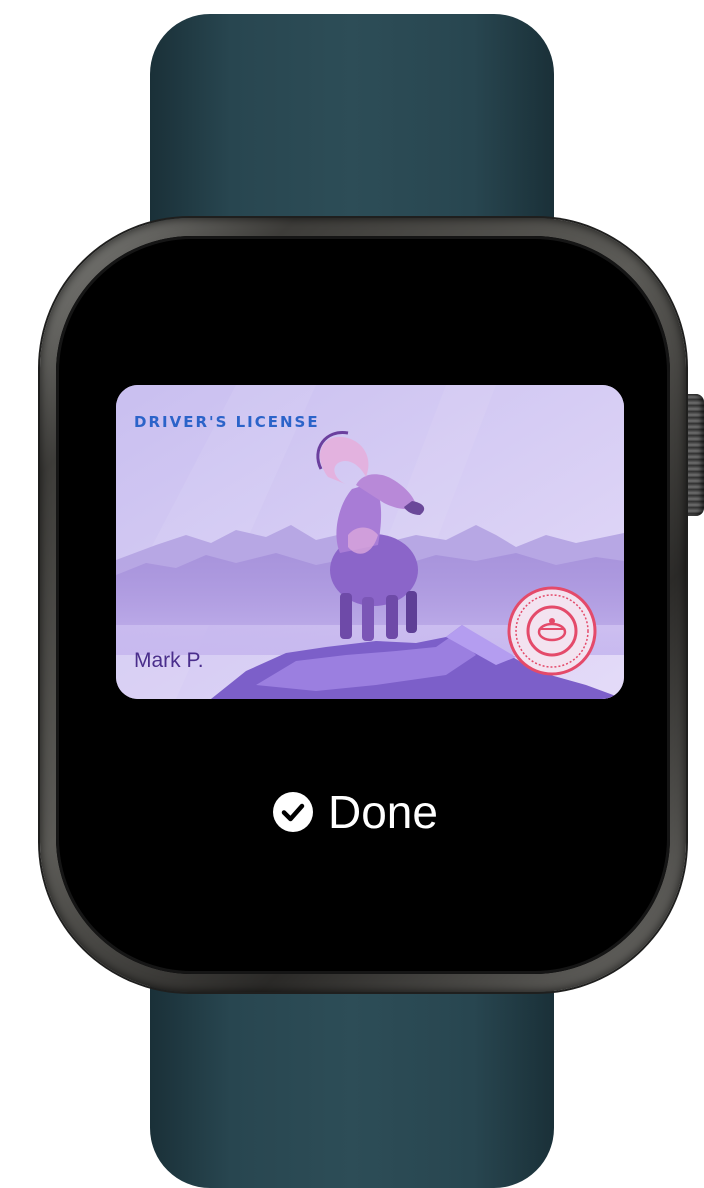  What do you see at coordinates (293, 812) in the screenshot?
I see `checkmark-circle-icon` at bounding box center [293, 812].